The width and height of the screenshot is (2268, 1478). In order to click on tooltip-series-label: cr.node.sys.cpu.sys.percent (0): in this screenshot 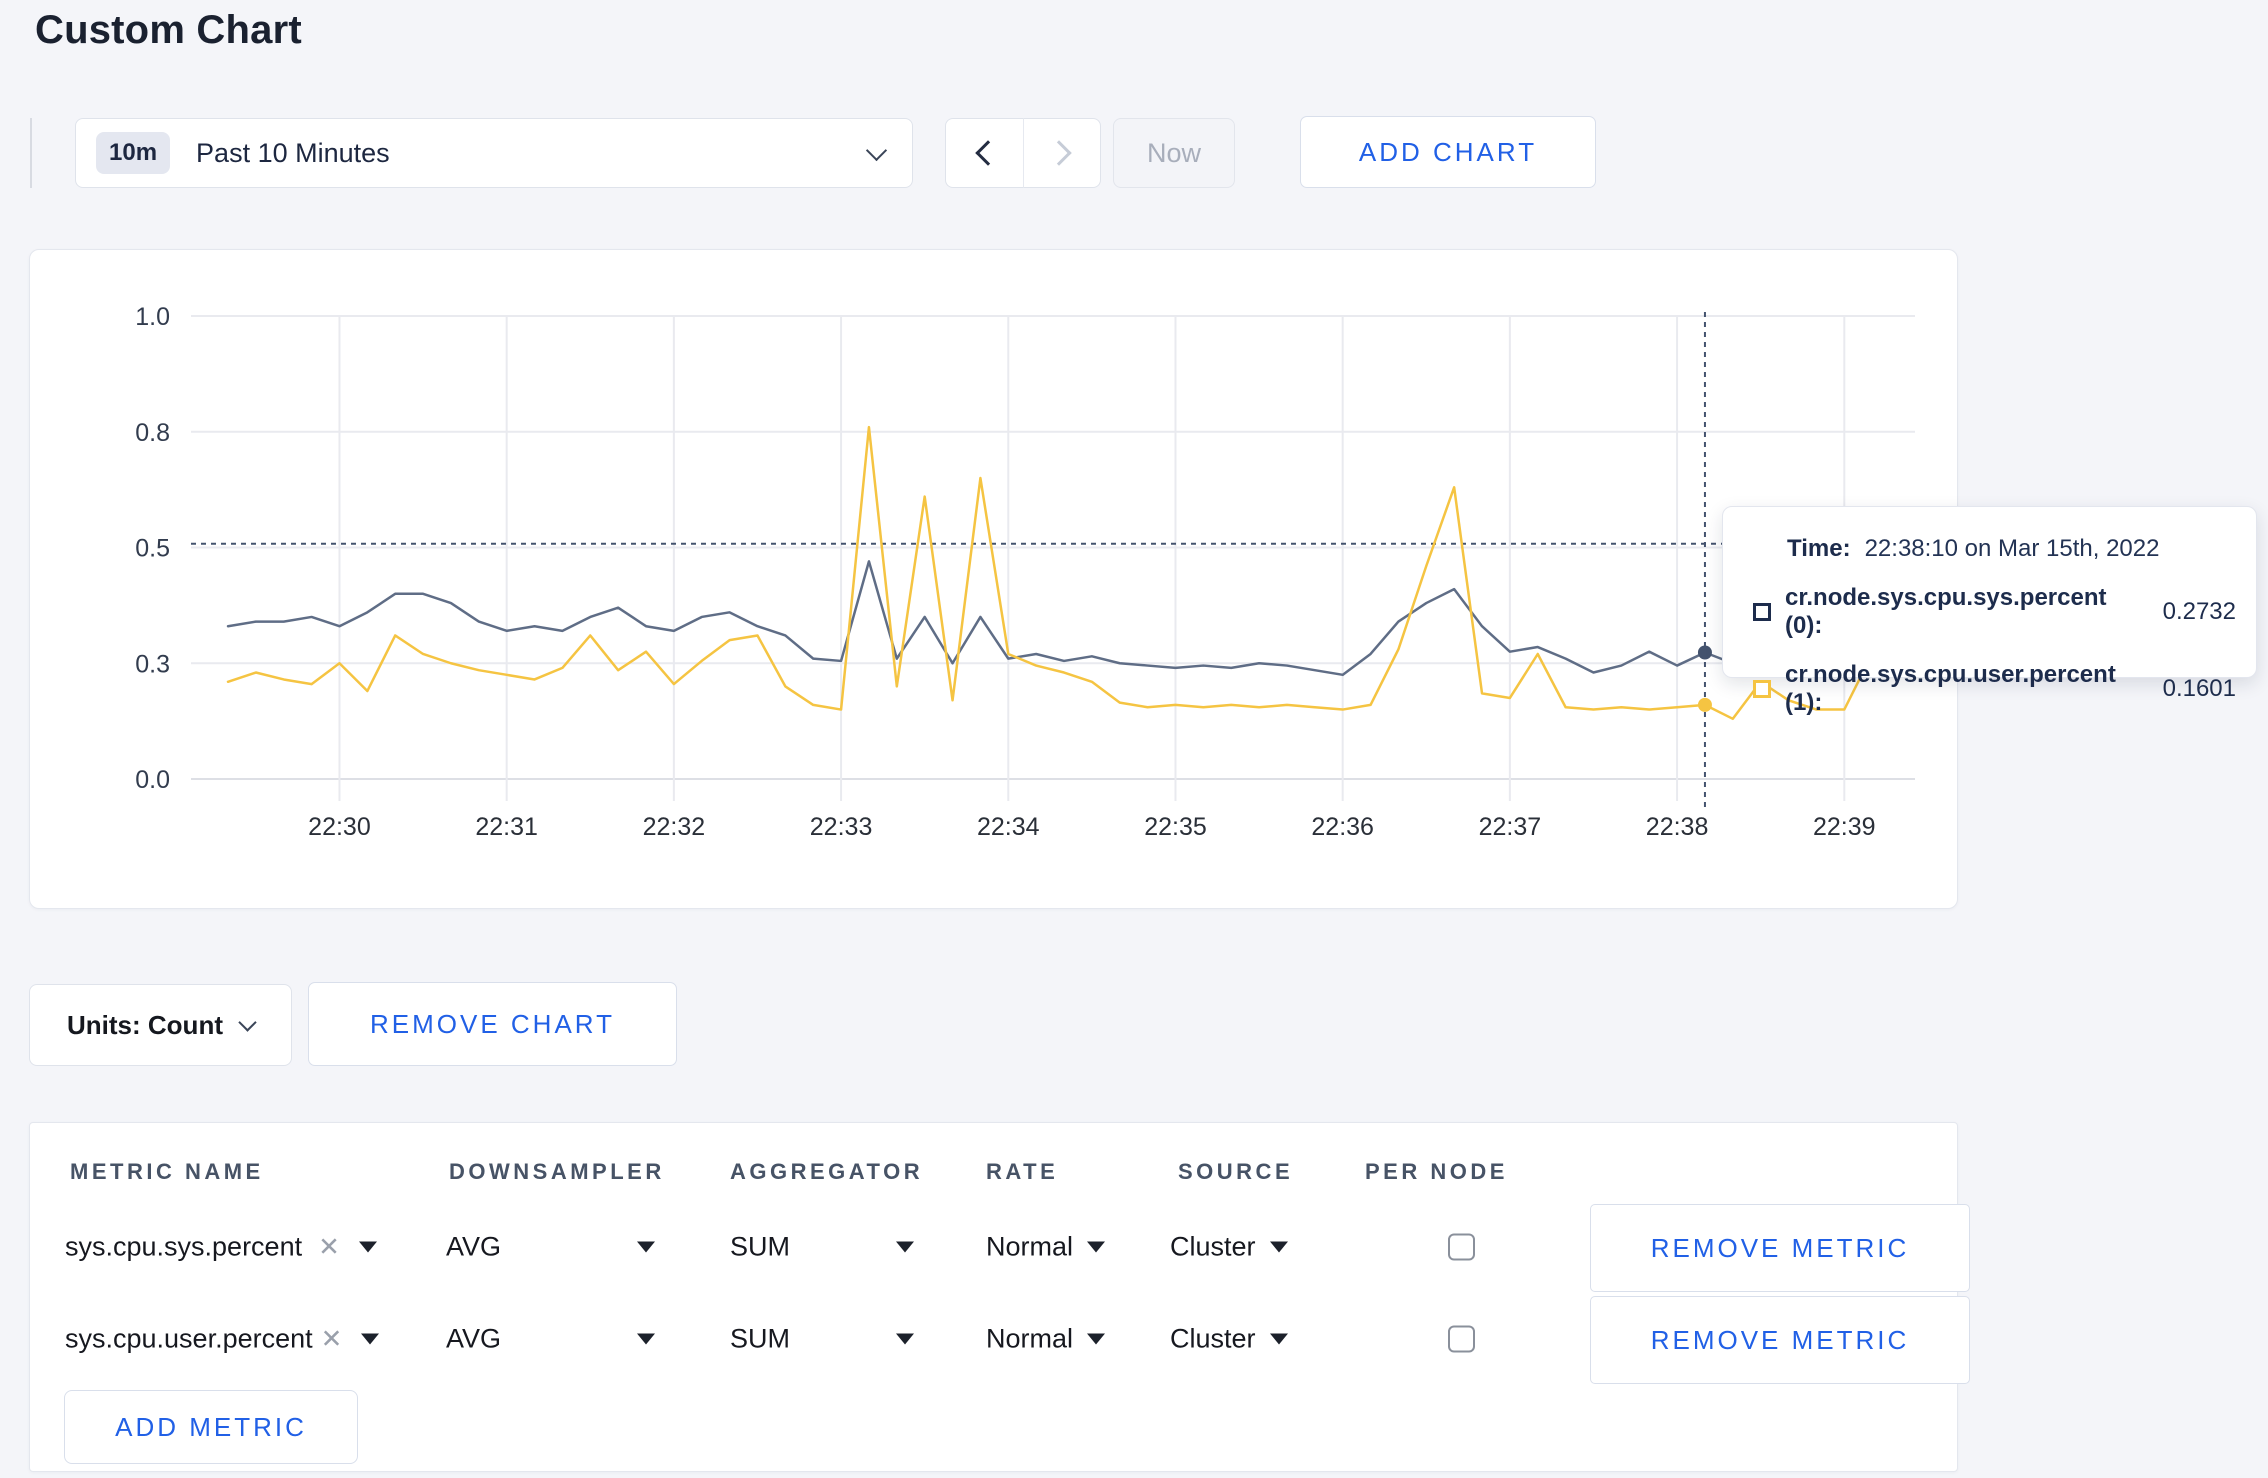, I will do `click(1946, 611)`.